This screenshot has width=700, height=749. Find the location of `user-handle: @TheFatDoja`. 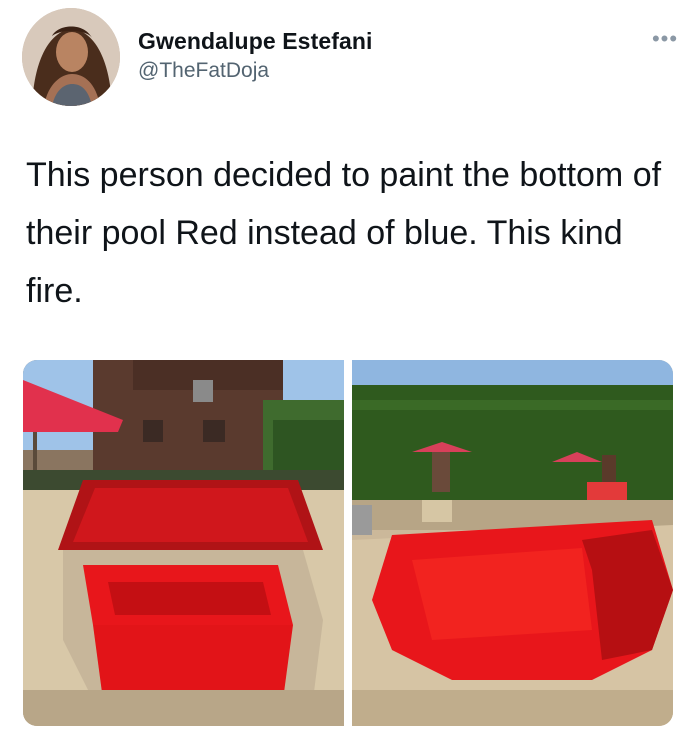

user-handle: @TheFatDoja is located at coordinates (255, 71).